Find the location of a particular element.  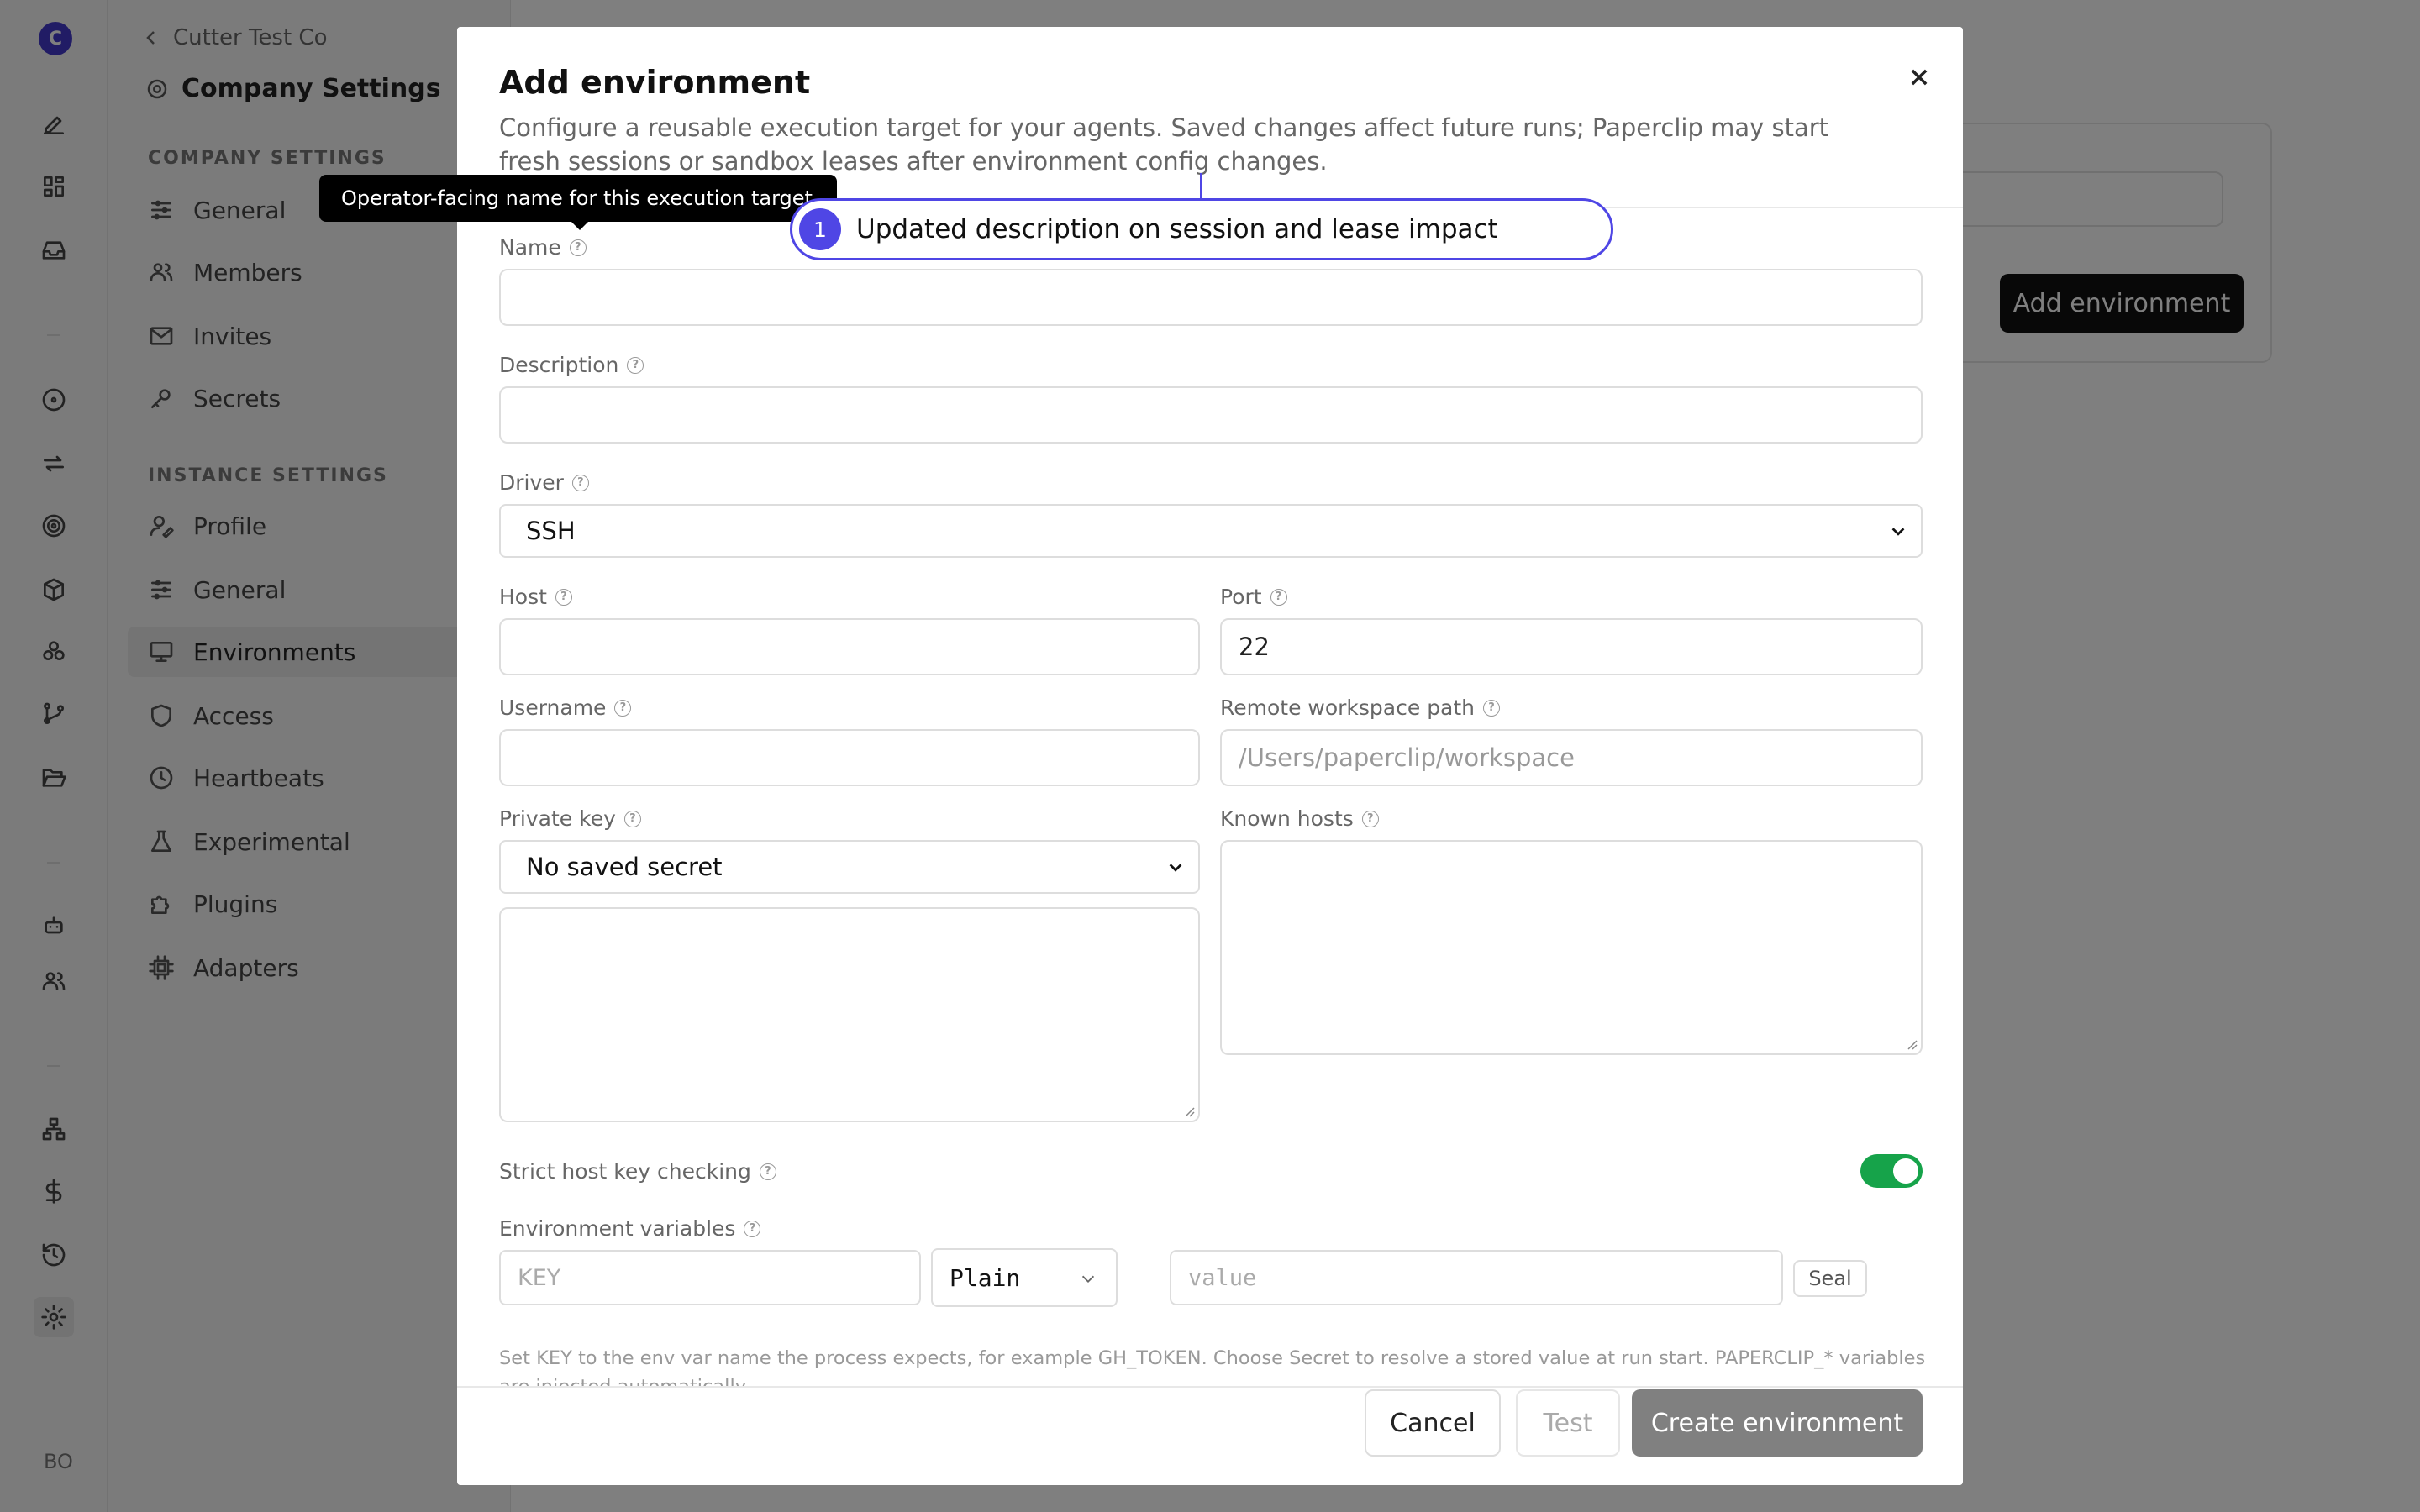

known-hosts-textarea is located at coordinates (1571, 947).